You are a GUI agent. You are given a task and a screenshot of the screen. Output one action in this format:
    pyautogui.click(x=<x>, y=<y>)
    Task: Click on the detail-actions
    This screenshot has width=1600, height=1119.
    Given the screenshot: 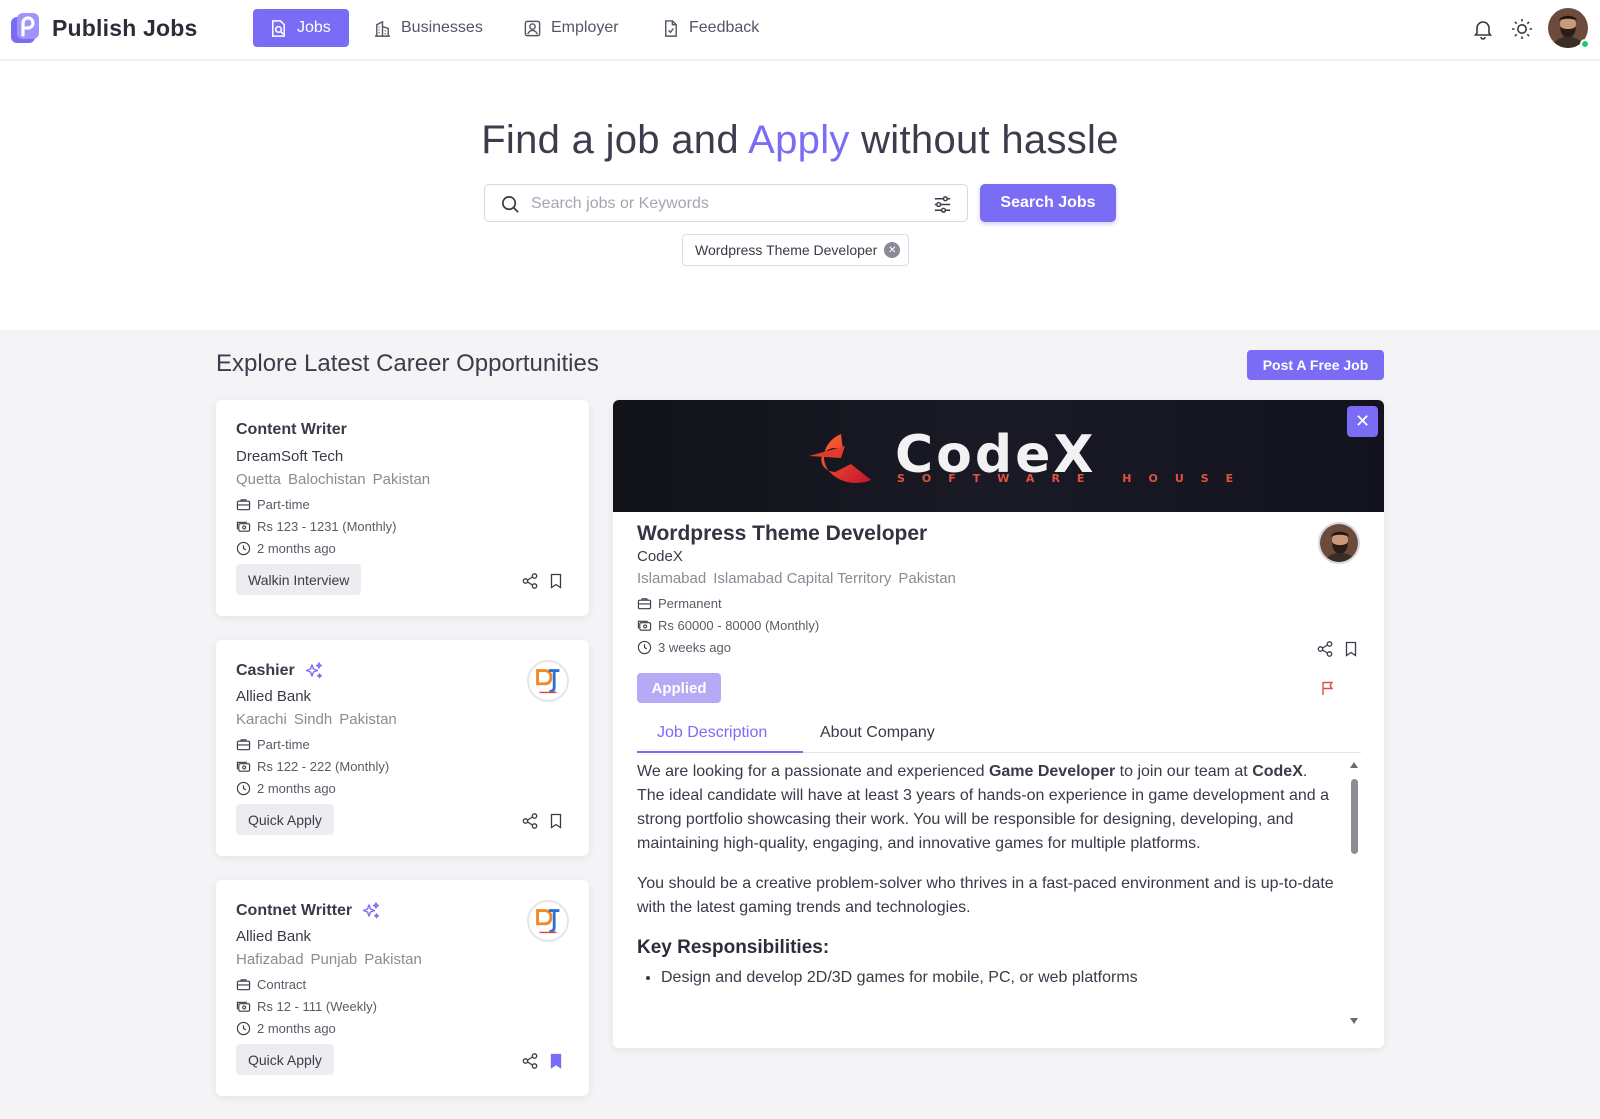 What is the action you would take?
    pyautogui.click(x=1334, y=649)
    